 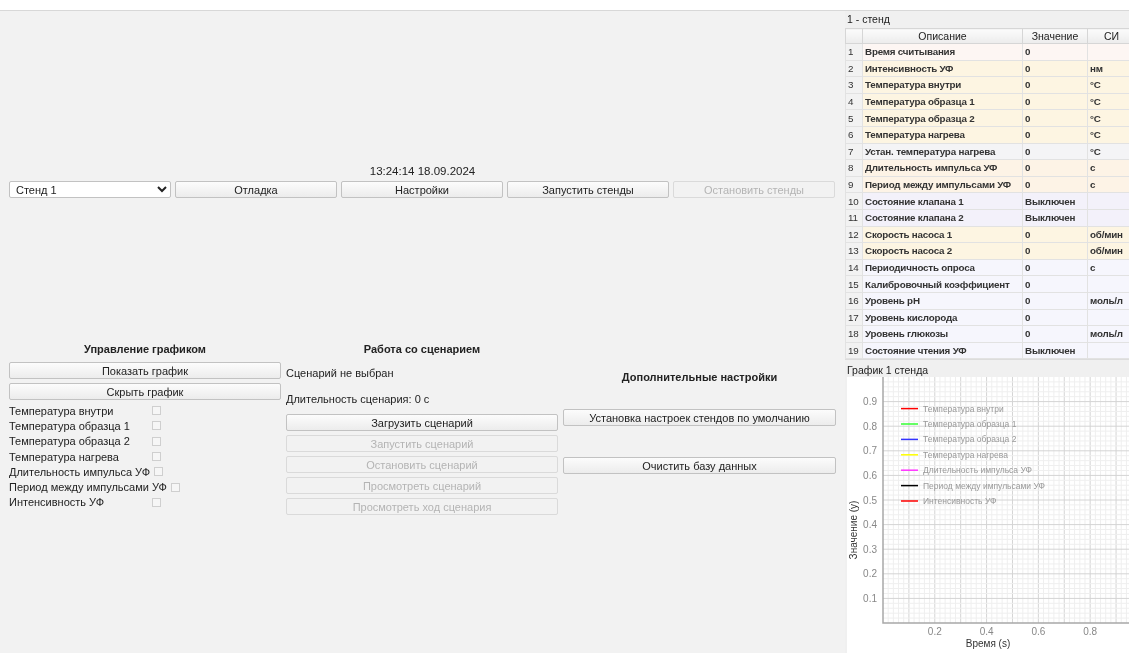 What do you see at coordinates (422, 349) in the screenshot?
I see `section-heading: Работа со сценарием` at bounding box center [422, 349].